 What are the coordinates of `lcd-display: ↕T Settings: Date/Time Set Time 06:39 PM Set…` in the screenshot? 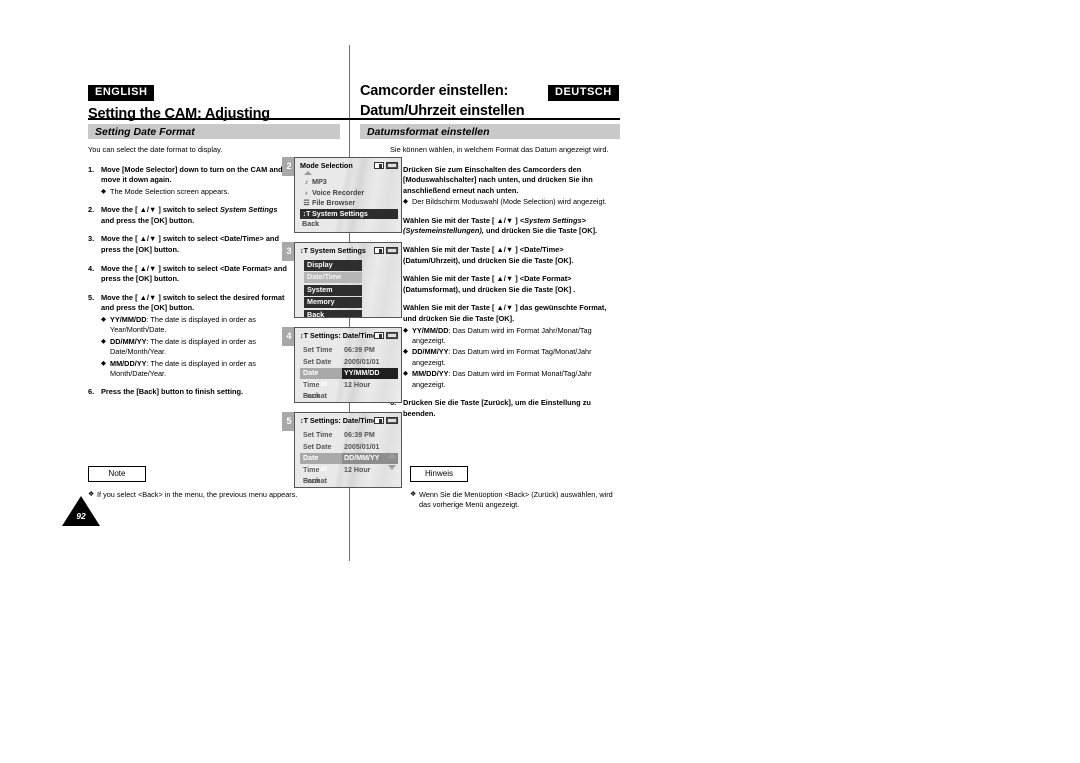 It's located at (348, 365).